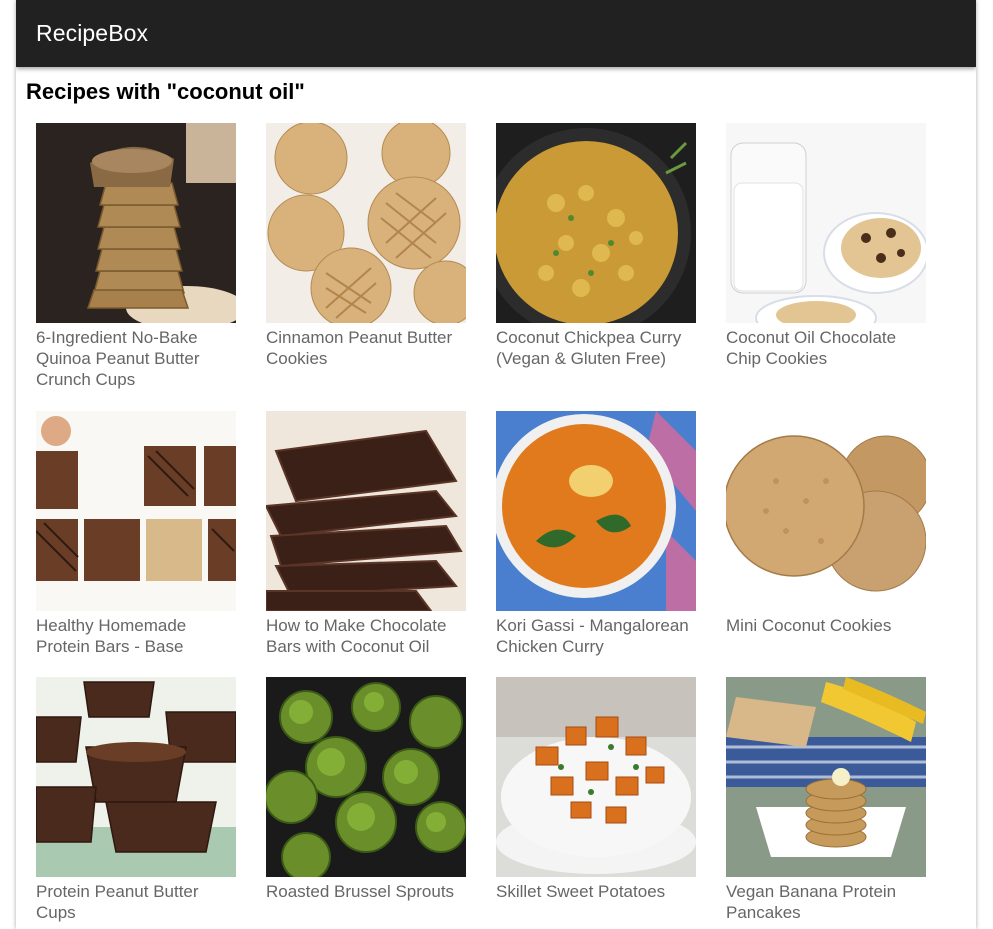  Describe the element at coordinates (828, 902) in the screenshot. I see `recipe-title-link: Vegan Banana Protein Pancakes` at that location.